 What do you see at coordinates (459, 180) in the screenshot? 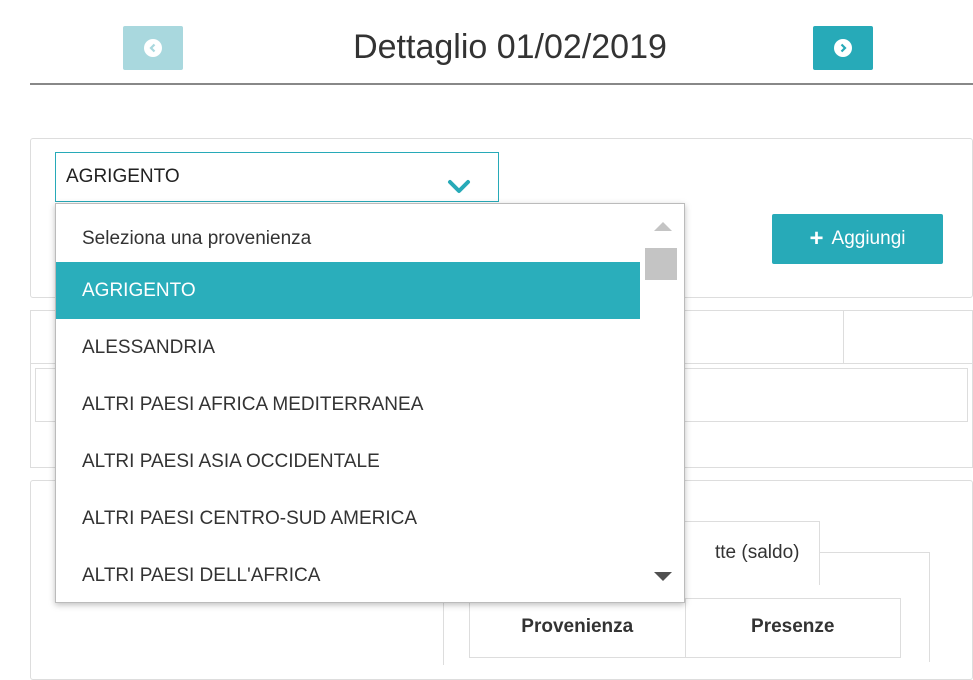
I see `chevron-down-icon` at bounding box center [459, 180].